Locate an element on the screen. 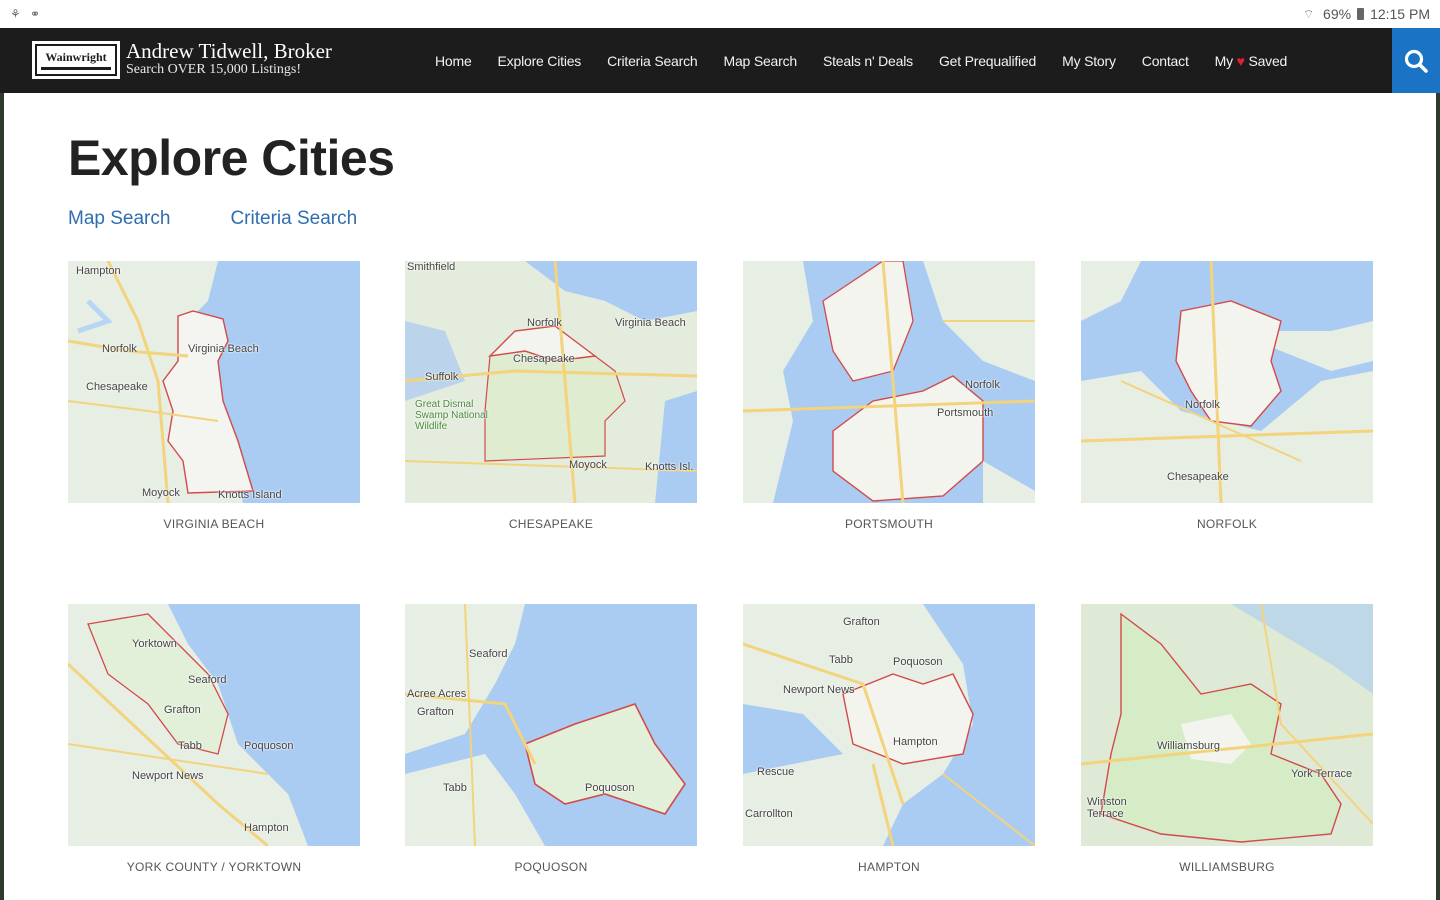 This screenshot has width=1440, height=900. brand-tagline: Search OVER 15,000 Listings! is located at coordinates (213, 69).